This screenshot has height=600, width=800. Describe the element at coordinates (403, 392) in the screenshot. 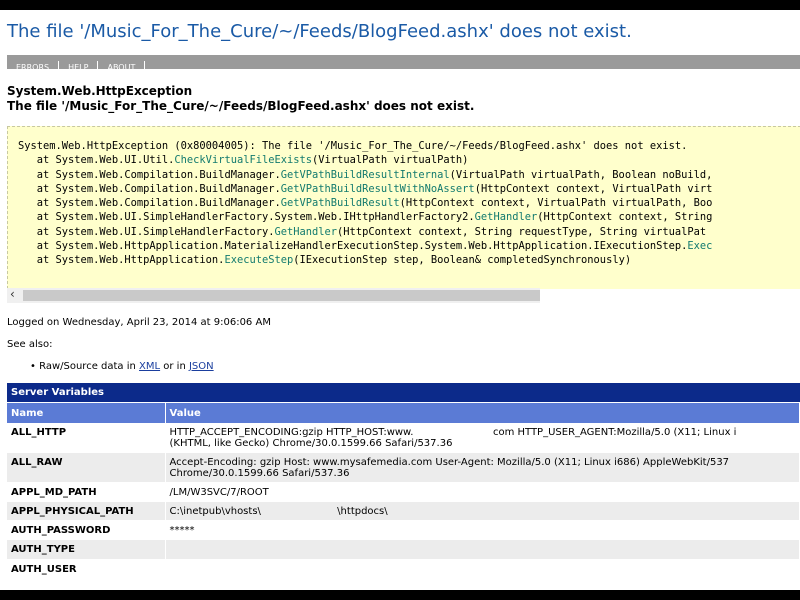

I see `server-variables-header: Server Variables` at that location.